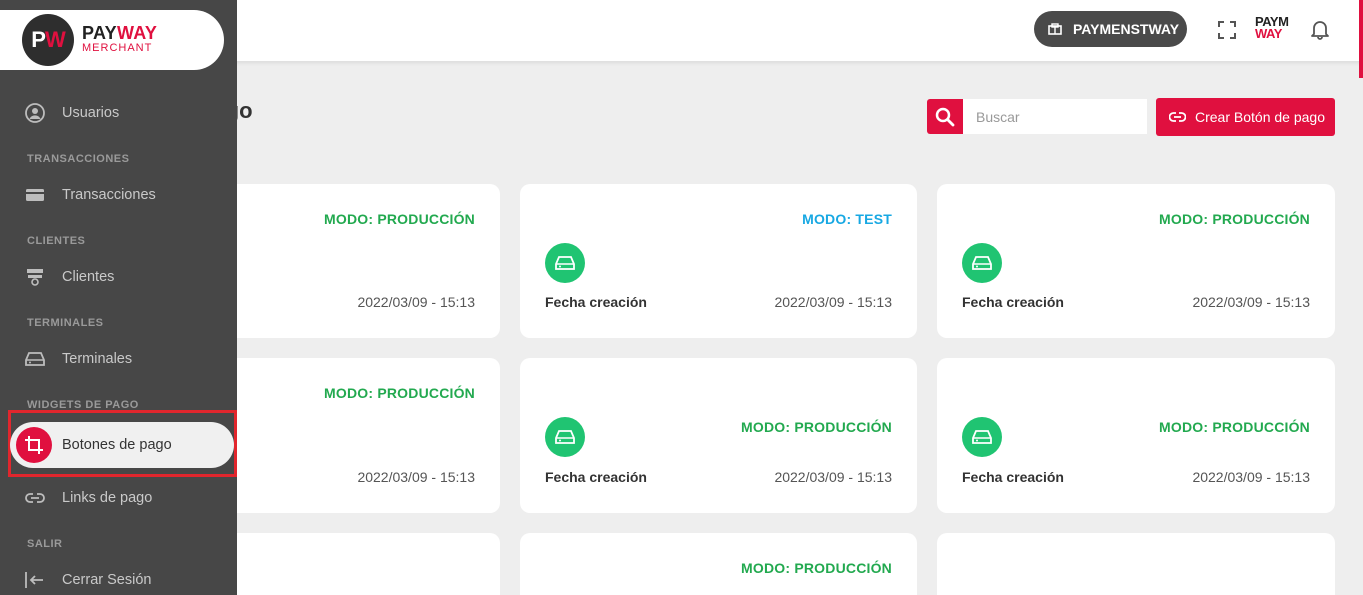 This screenshot has height=595, width=1363. What do you see at coordinates (55, 39) in the screenshot?
I see `logo-mark-w: W` at bounding box center [55, 39].